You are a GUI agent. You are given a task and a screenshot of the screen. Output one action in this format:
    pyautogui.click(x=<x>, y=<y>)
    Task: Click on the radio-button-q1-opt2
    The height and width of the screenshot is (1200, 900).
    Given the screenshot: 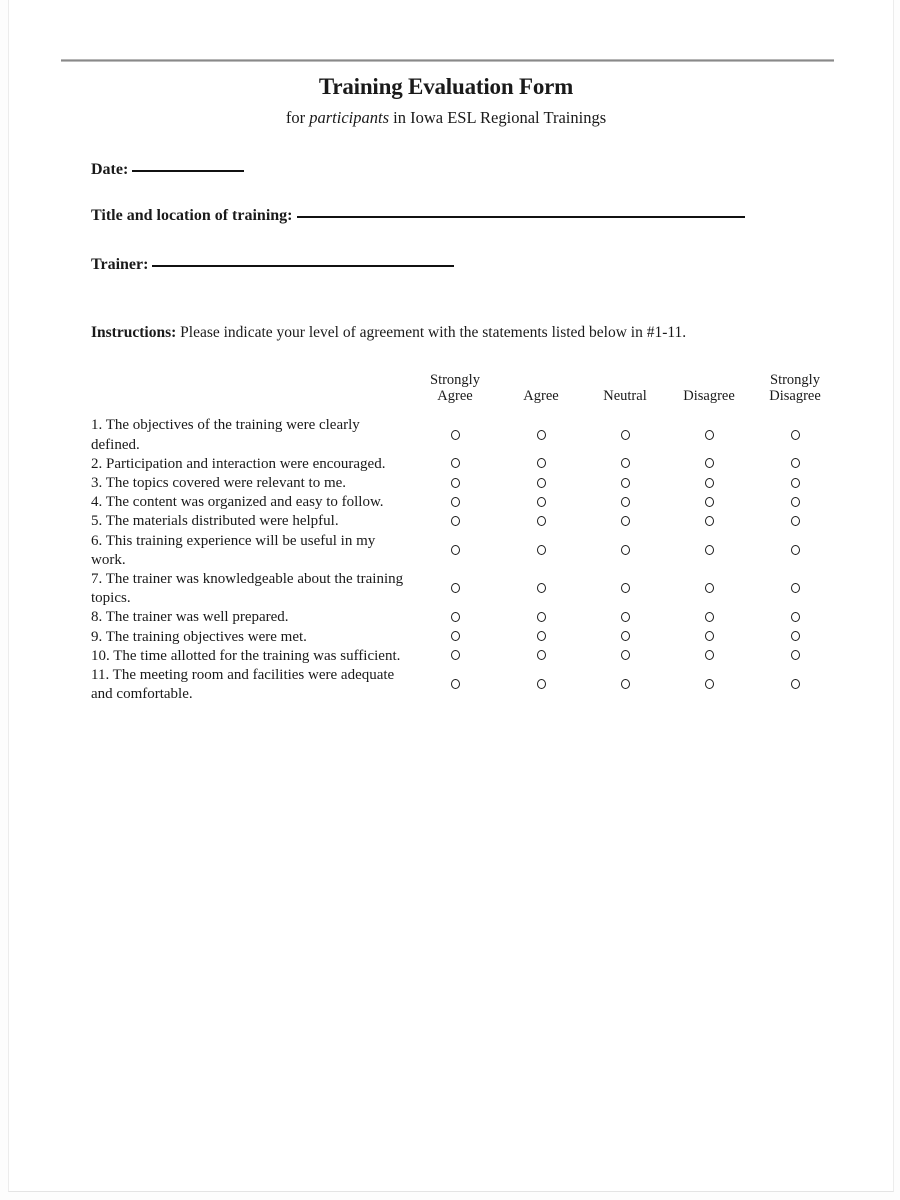 What is the action you would take?
    pyautogui.click(x=541, y=434)
    